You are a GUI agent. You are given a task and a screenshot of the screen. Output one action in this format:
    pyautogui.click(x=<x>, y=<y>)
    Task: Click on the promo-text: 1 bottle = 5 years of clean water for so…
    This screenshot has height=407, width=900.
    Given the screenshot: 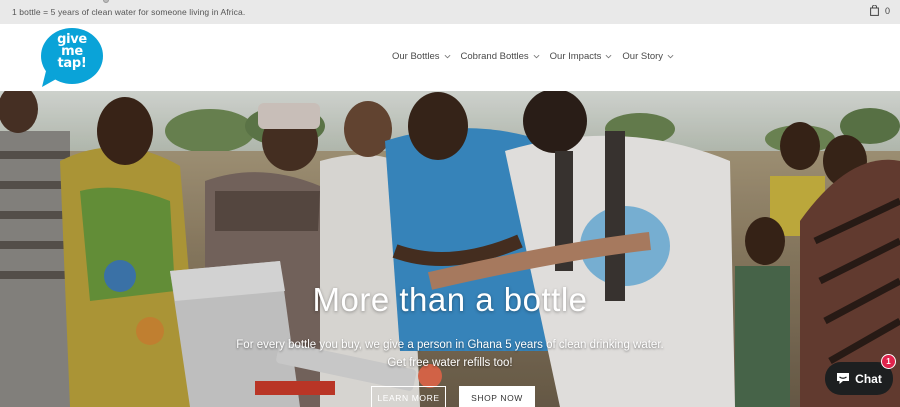 What is the action you would take?
    pyautogui.click(x=129, y=12)
    